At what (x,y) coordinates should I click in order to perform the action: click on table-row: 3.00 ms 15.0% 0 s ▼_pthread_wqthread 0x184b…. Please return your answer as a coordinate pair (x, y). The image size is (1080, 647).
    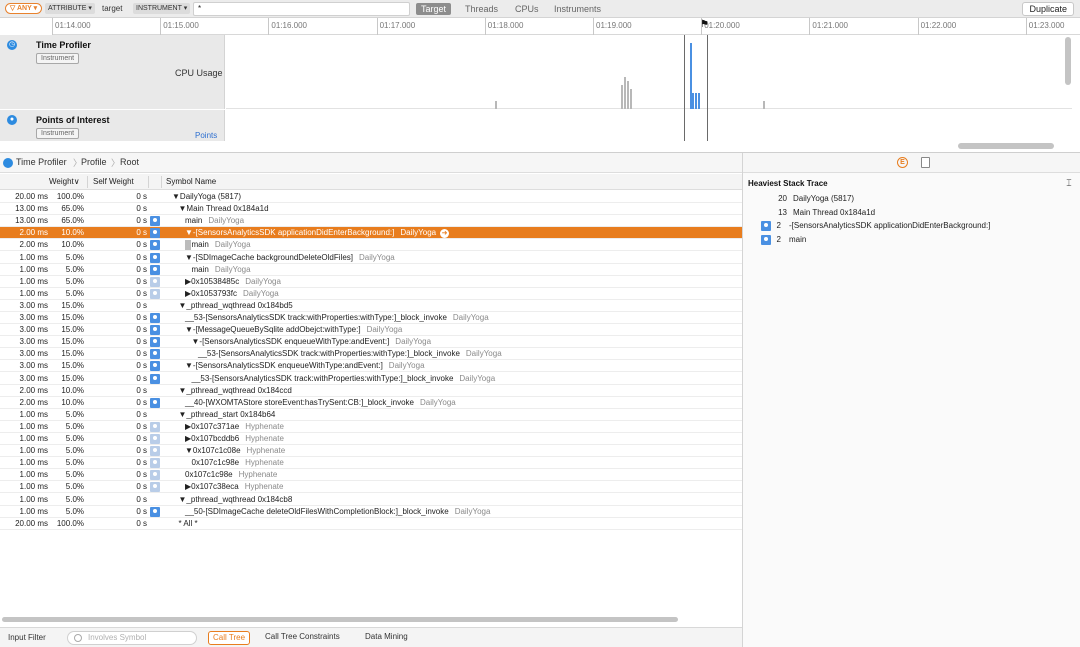
    Looking at the image, I should click on (371, 306).